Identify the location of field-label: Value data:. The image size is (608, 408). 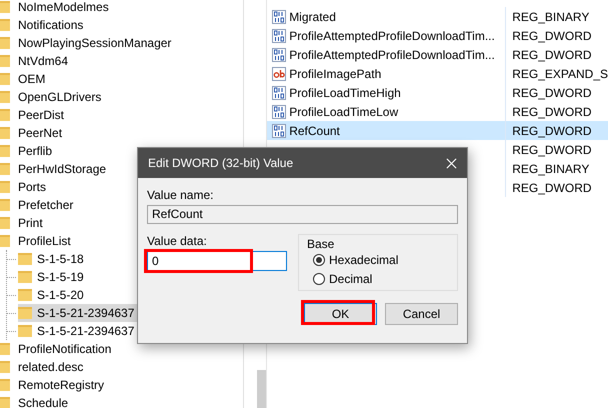
(177, 241).